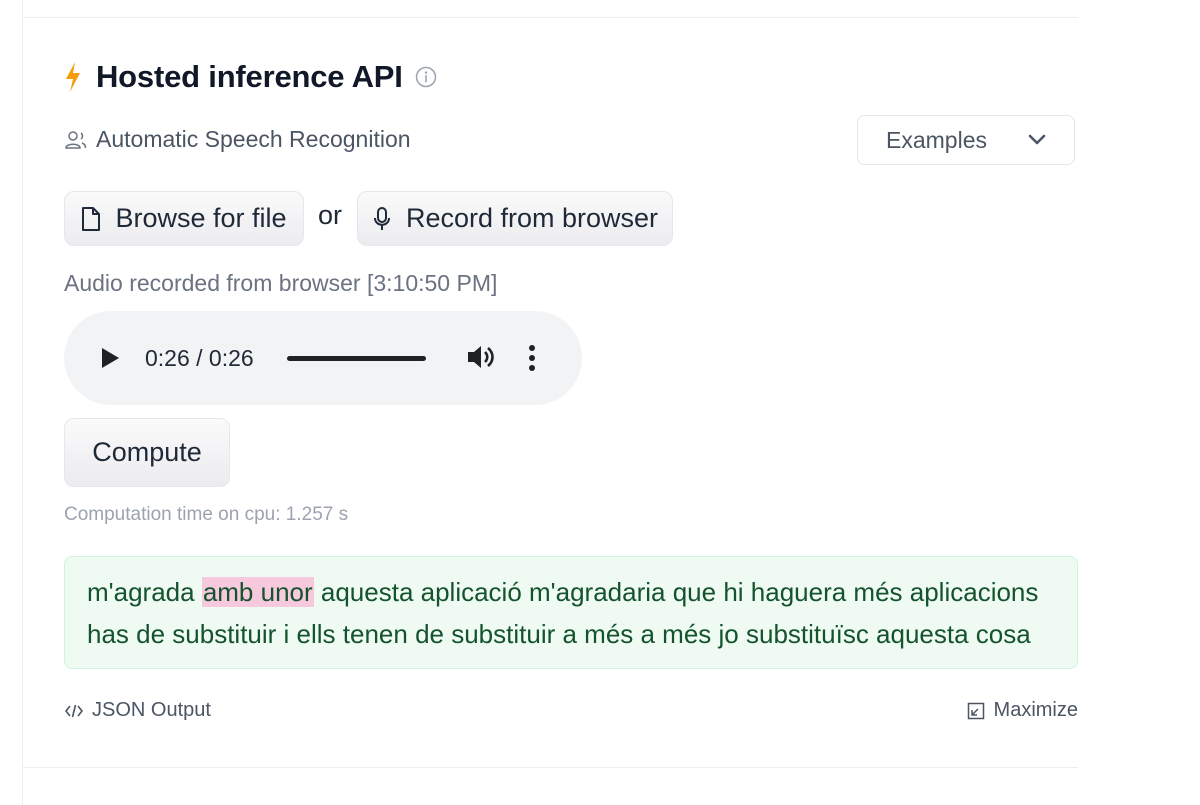 The height and width of the screenshot is (805, 1200). I want to click on bolt-icon, so click(73, 77).